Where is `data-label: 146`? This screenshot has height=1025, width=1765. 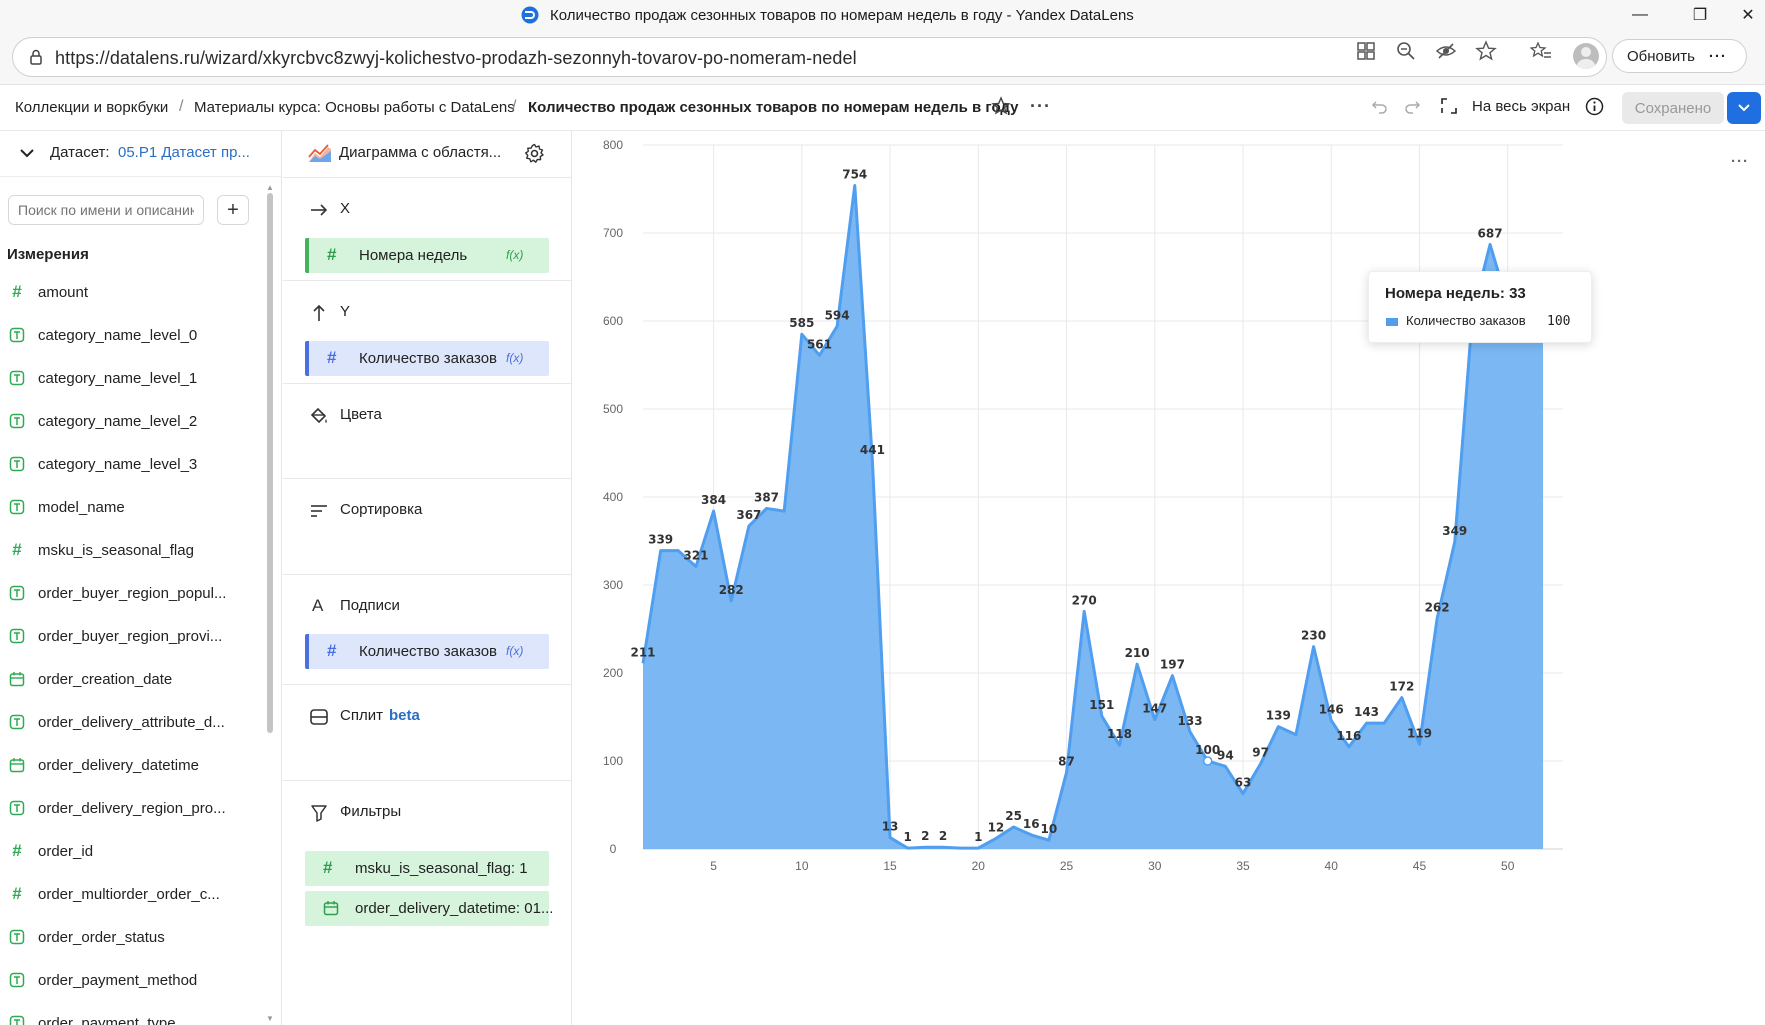
data-label: 146 is located at coordinates (1331, 710).